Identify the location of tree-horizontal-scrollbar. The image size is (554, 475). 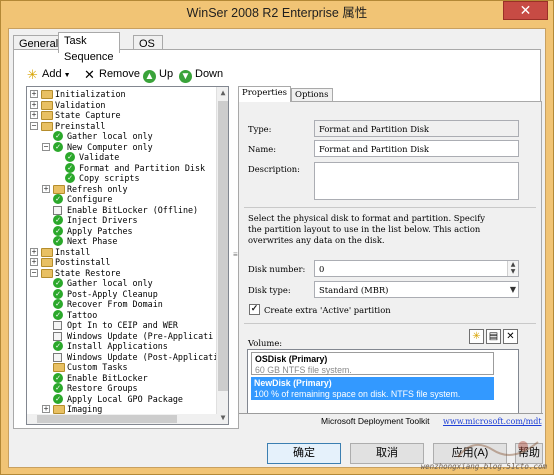
(122, 419).